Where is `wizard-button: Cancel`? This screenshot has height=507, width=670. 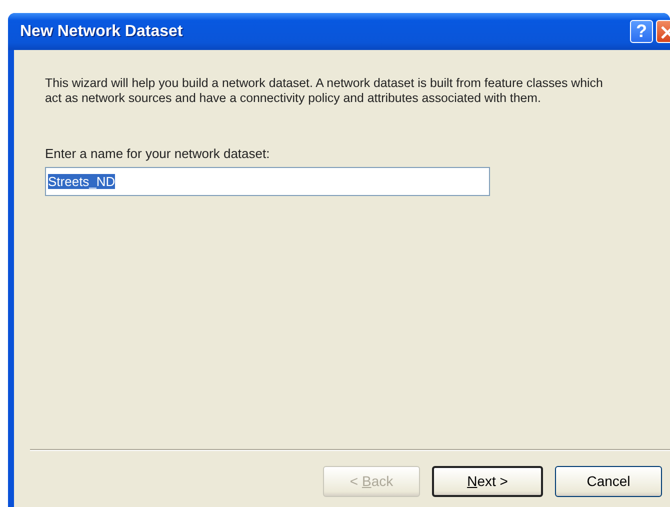 wizard-button: Cancel is located at coordinates (608, 481).